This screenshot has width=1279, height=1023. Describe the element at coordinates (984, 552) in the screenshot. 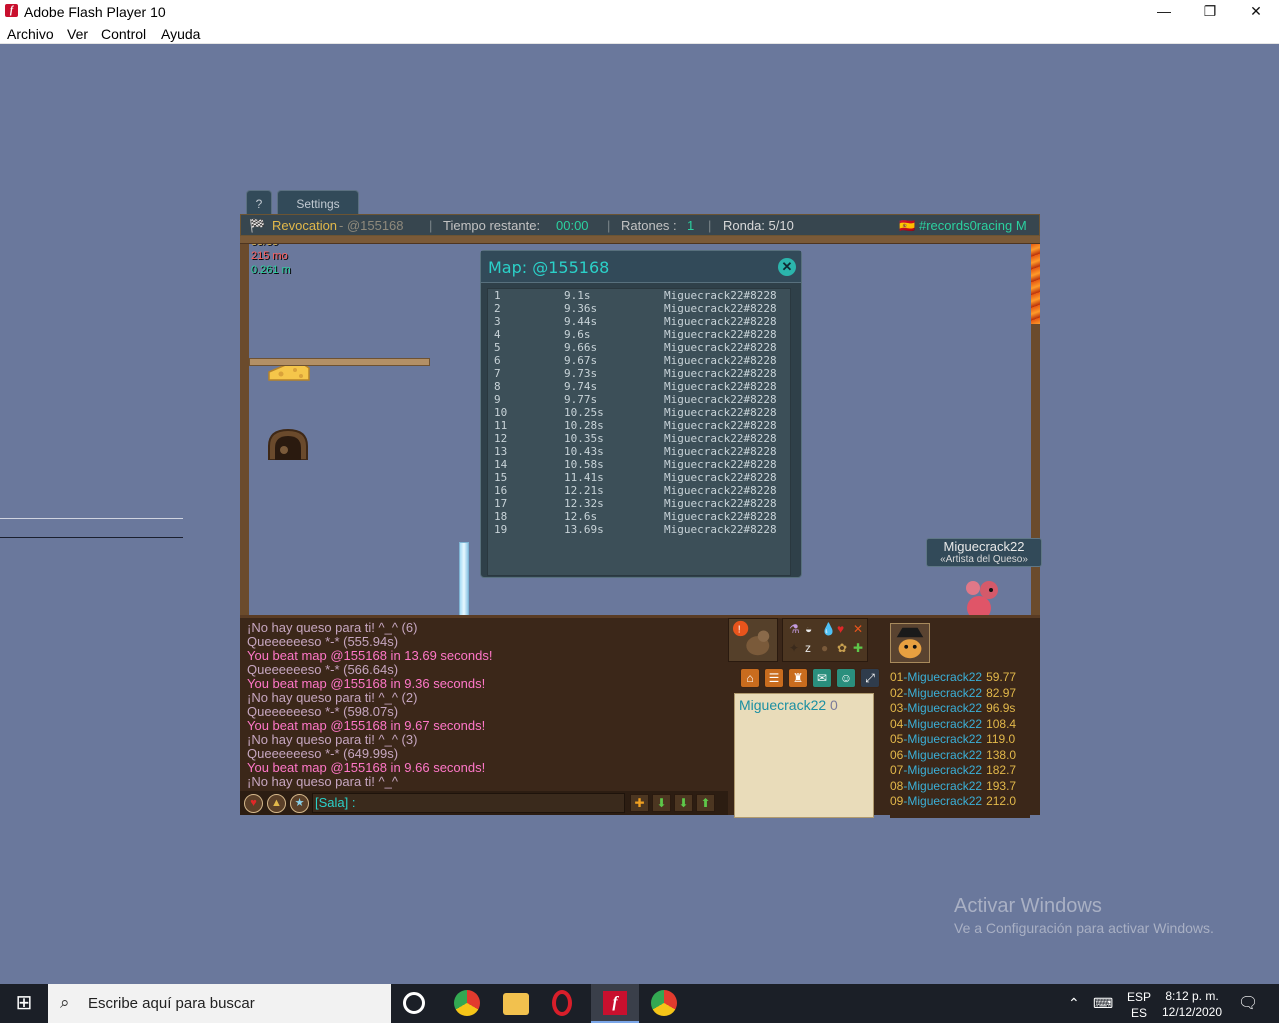

I see `player-name-card: Miguecrack22 «Artista del Queso»` at that location.